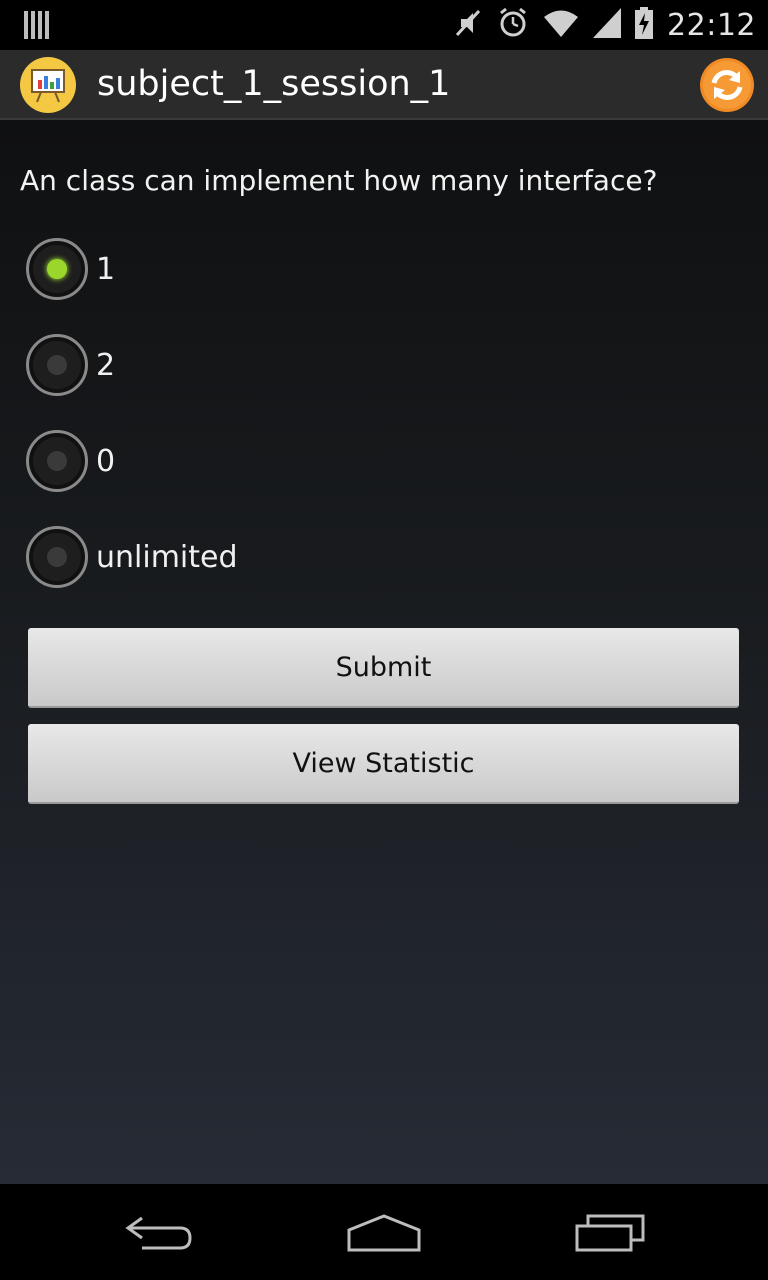  I want to click on signal-icon, so click(607, 25).